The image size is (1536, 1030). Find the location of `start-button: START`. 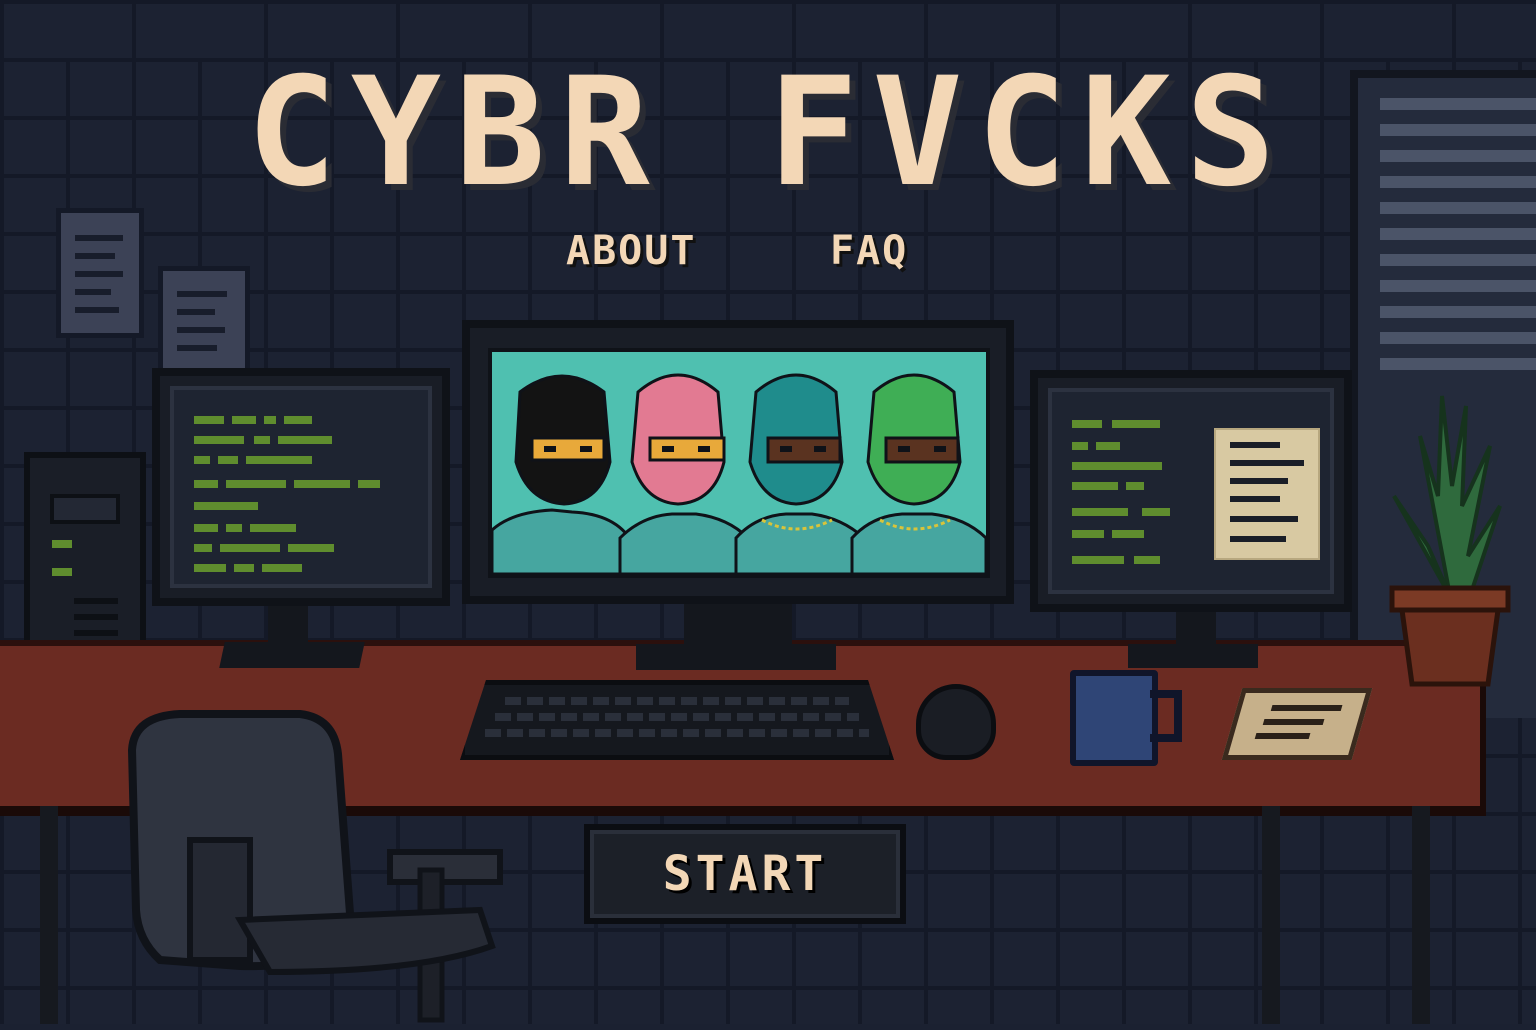

start-button: START is located at coordinates (745, 874).